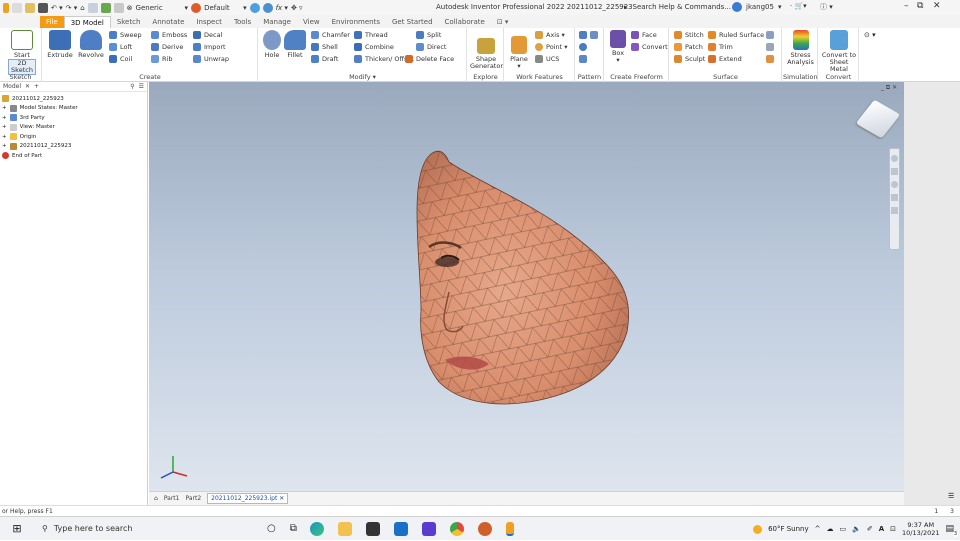 Image resolution: width=960 pixels, height=541 pixels. What do you see at coordinates (82, 8) in the screenshot?
I see `home-icon: ⌂` at bounding box center [82, 8].